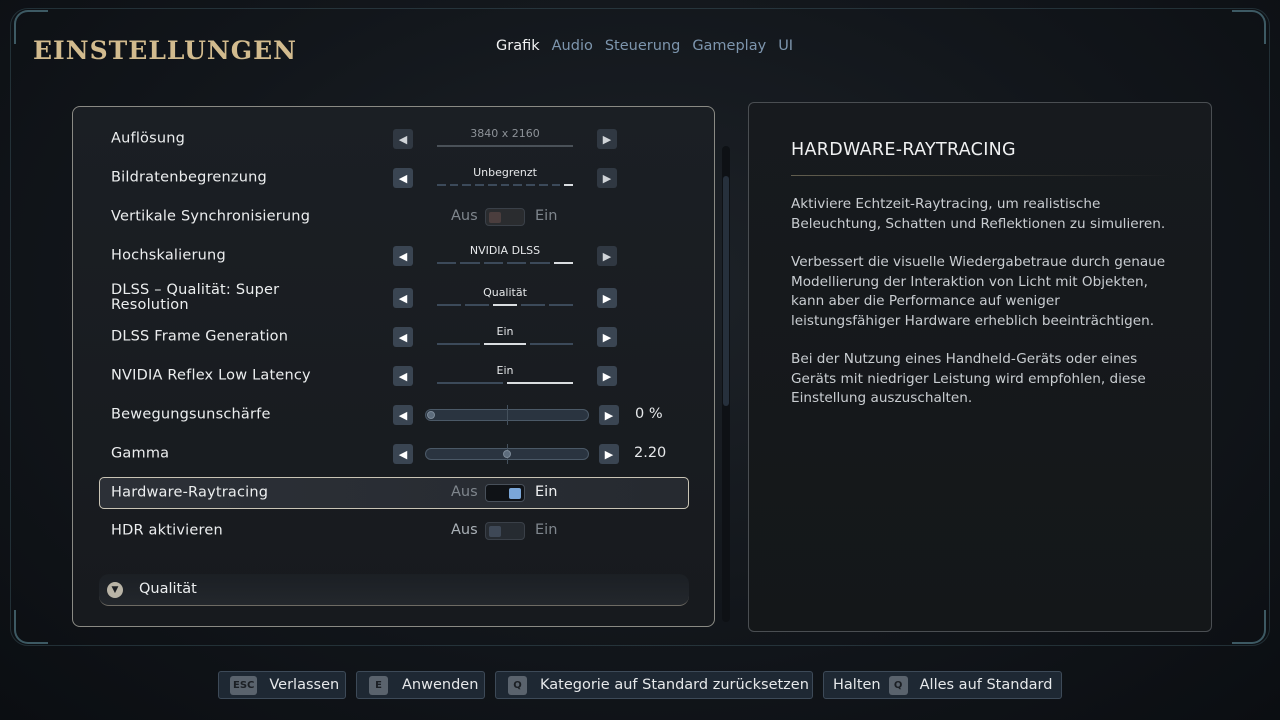 This screenshot has height=720, width=1280. I want to click on setting-value: Qualität, so click(505, 292).